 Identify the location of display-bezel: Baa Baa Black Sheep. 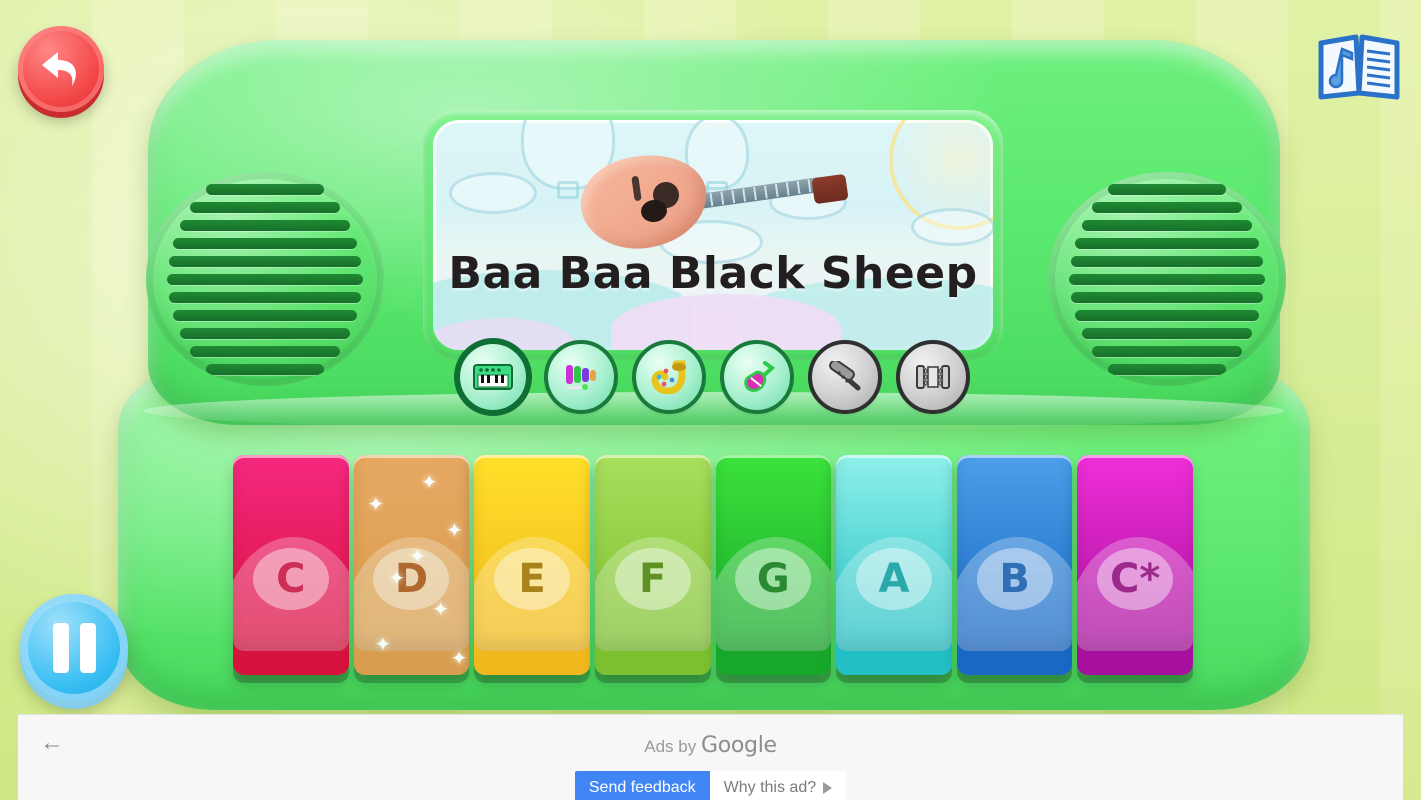
(713, 235).